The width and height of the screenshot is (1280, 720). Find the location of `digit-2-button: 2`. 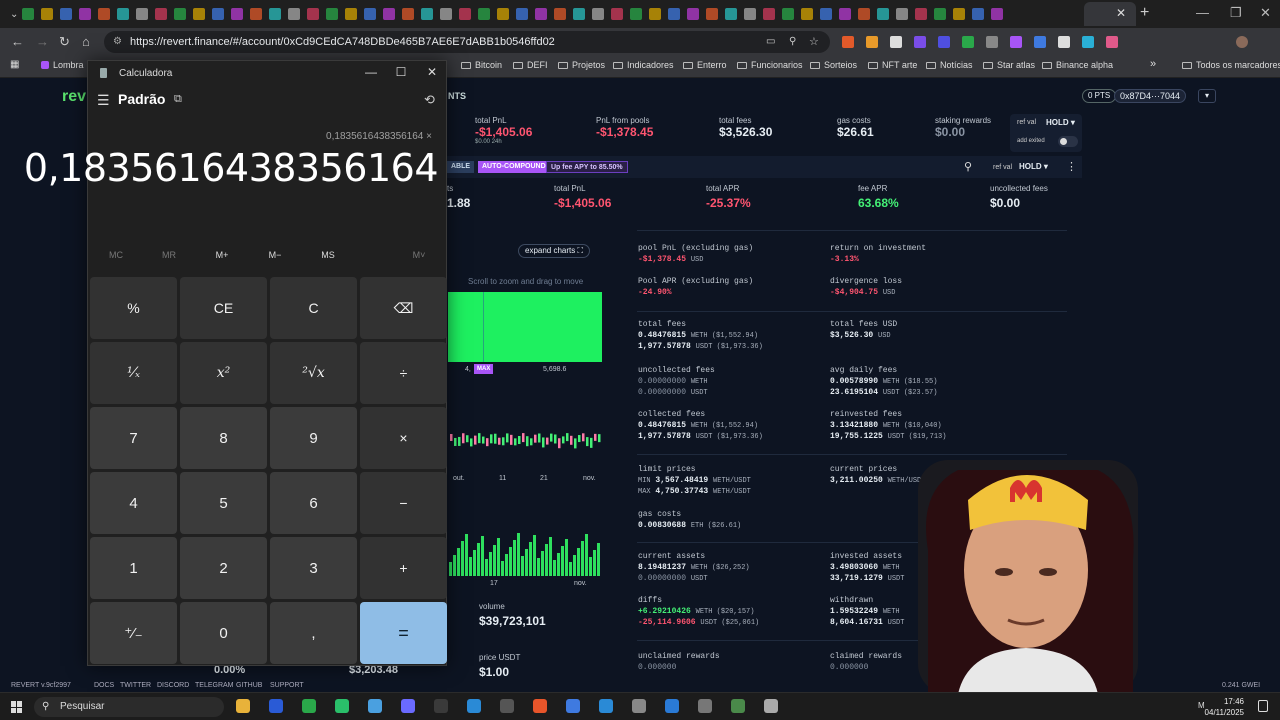

digit-2-button: 2 is located at coordinates (223, 568).